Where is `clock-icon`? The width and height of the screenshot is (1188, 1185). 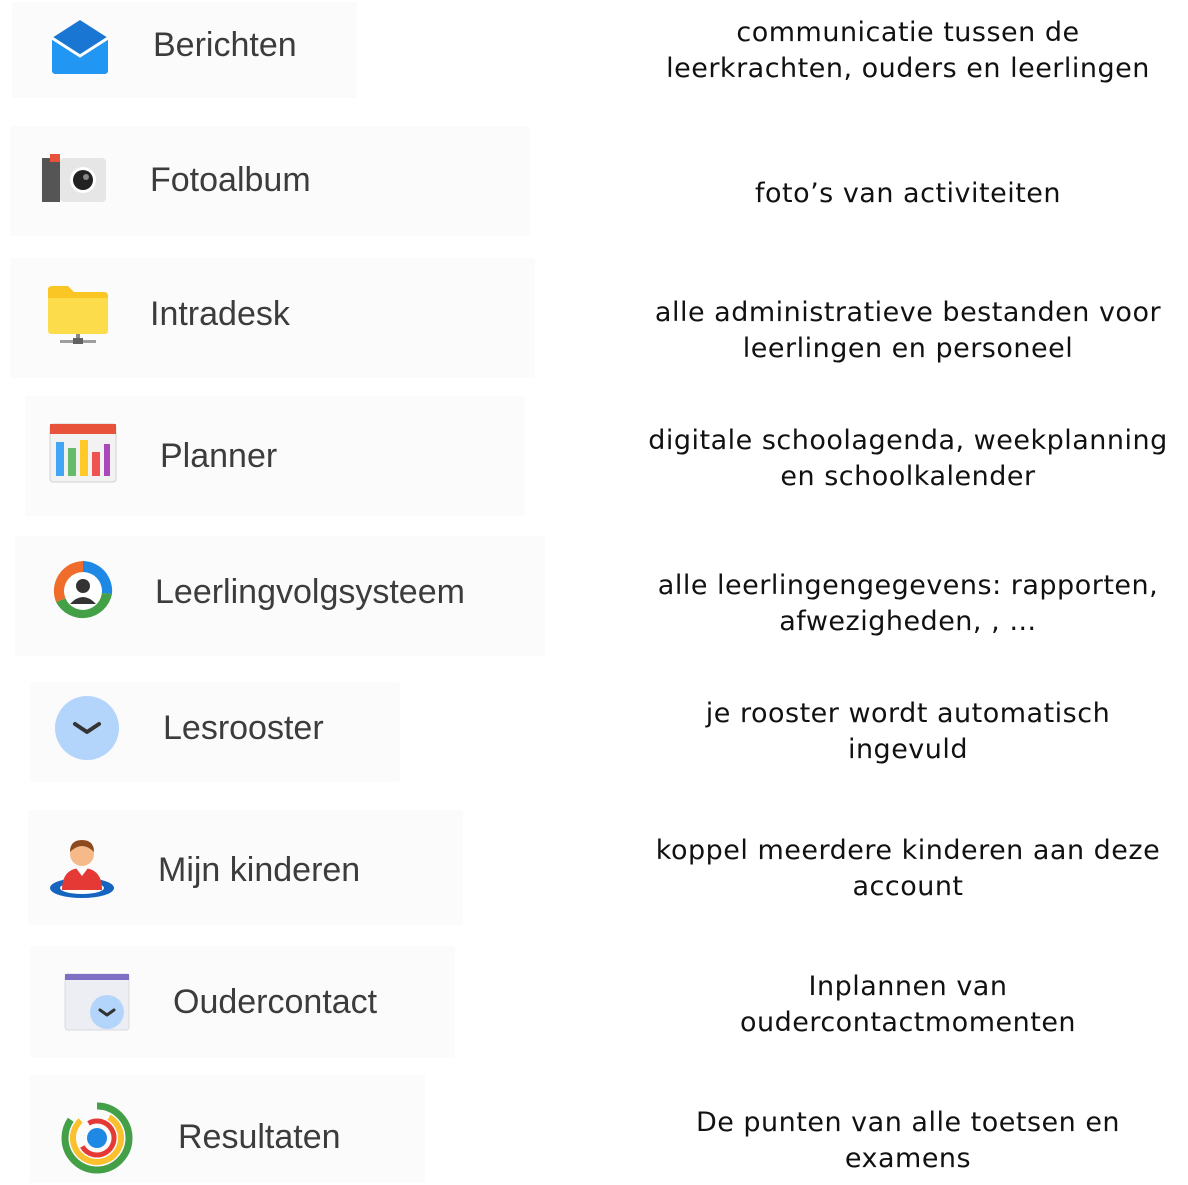 clock-icon is located at coordinates (87, 728).